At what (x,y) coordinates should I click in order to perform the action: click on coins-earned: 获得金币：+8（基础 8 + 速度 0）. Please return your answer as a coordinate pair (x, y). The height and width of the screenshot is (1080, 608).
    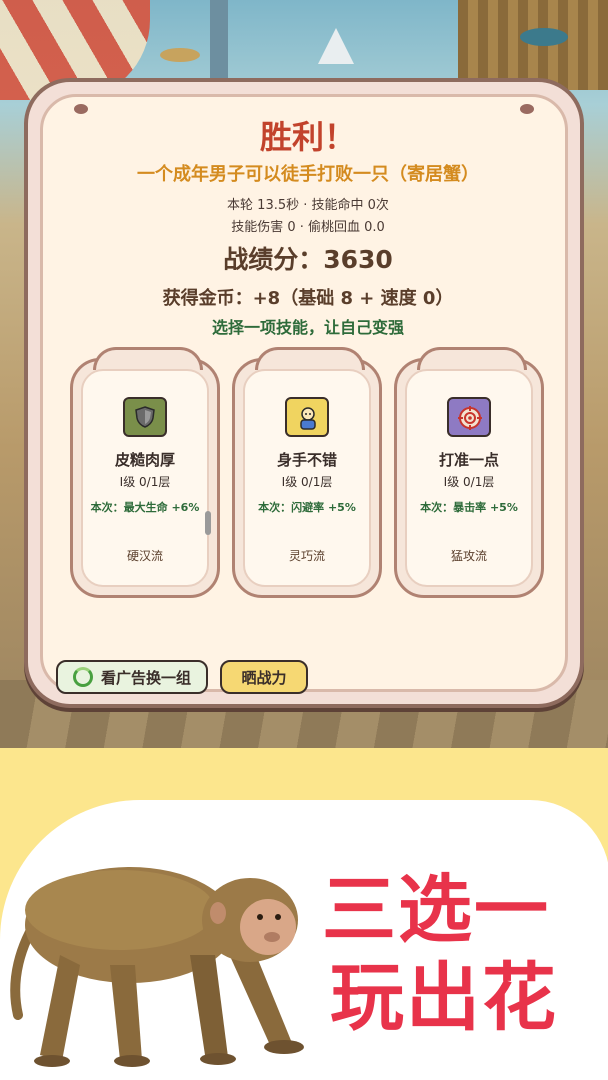
    Looking at the image, I should click on (308, 298).